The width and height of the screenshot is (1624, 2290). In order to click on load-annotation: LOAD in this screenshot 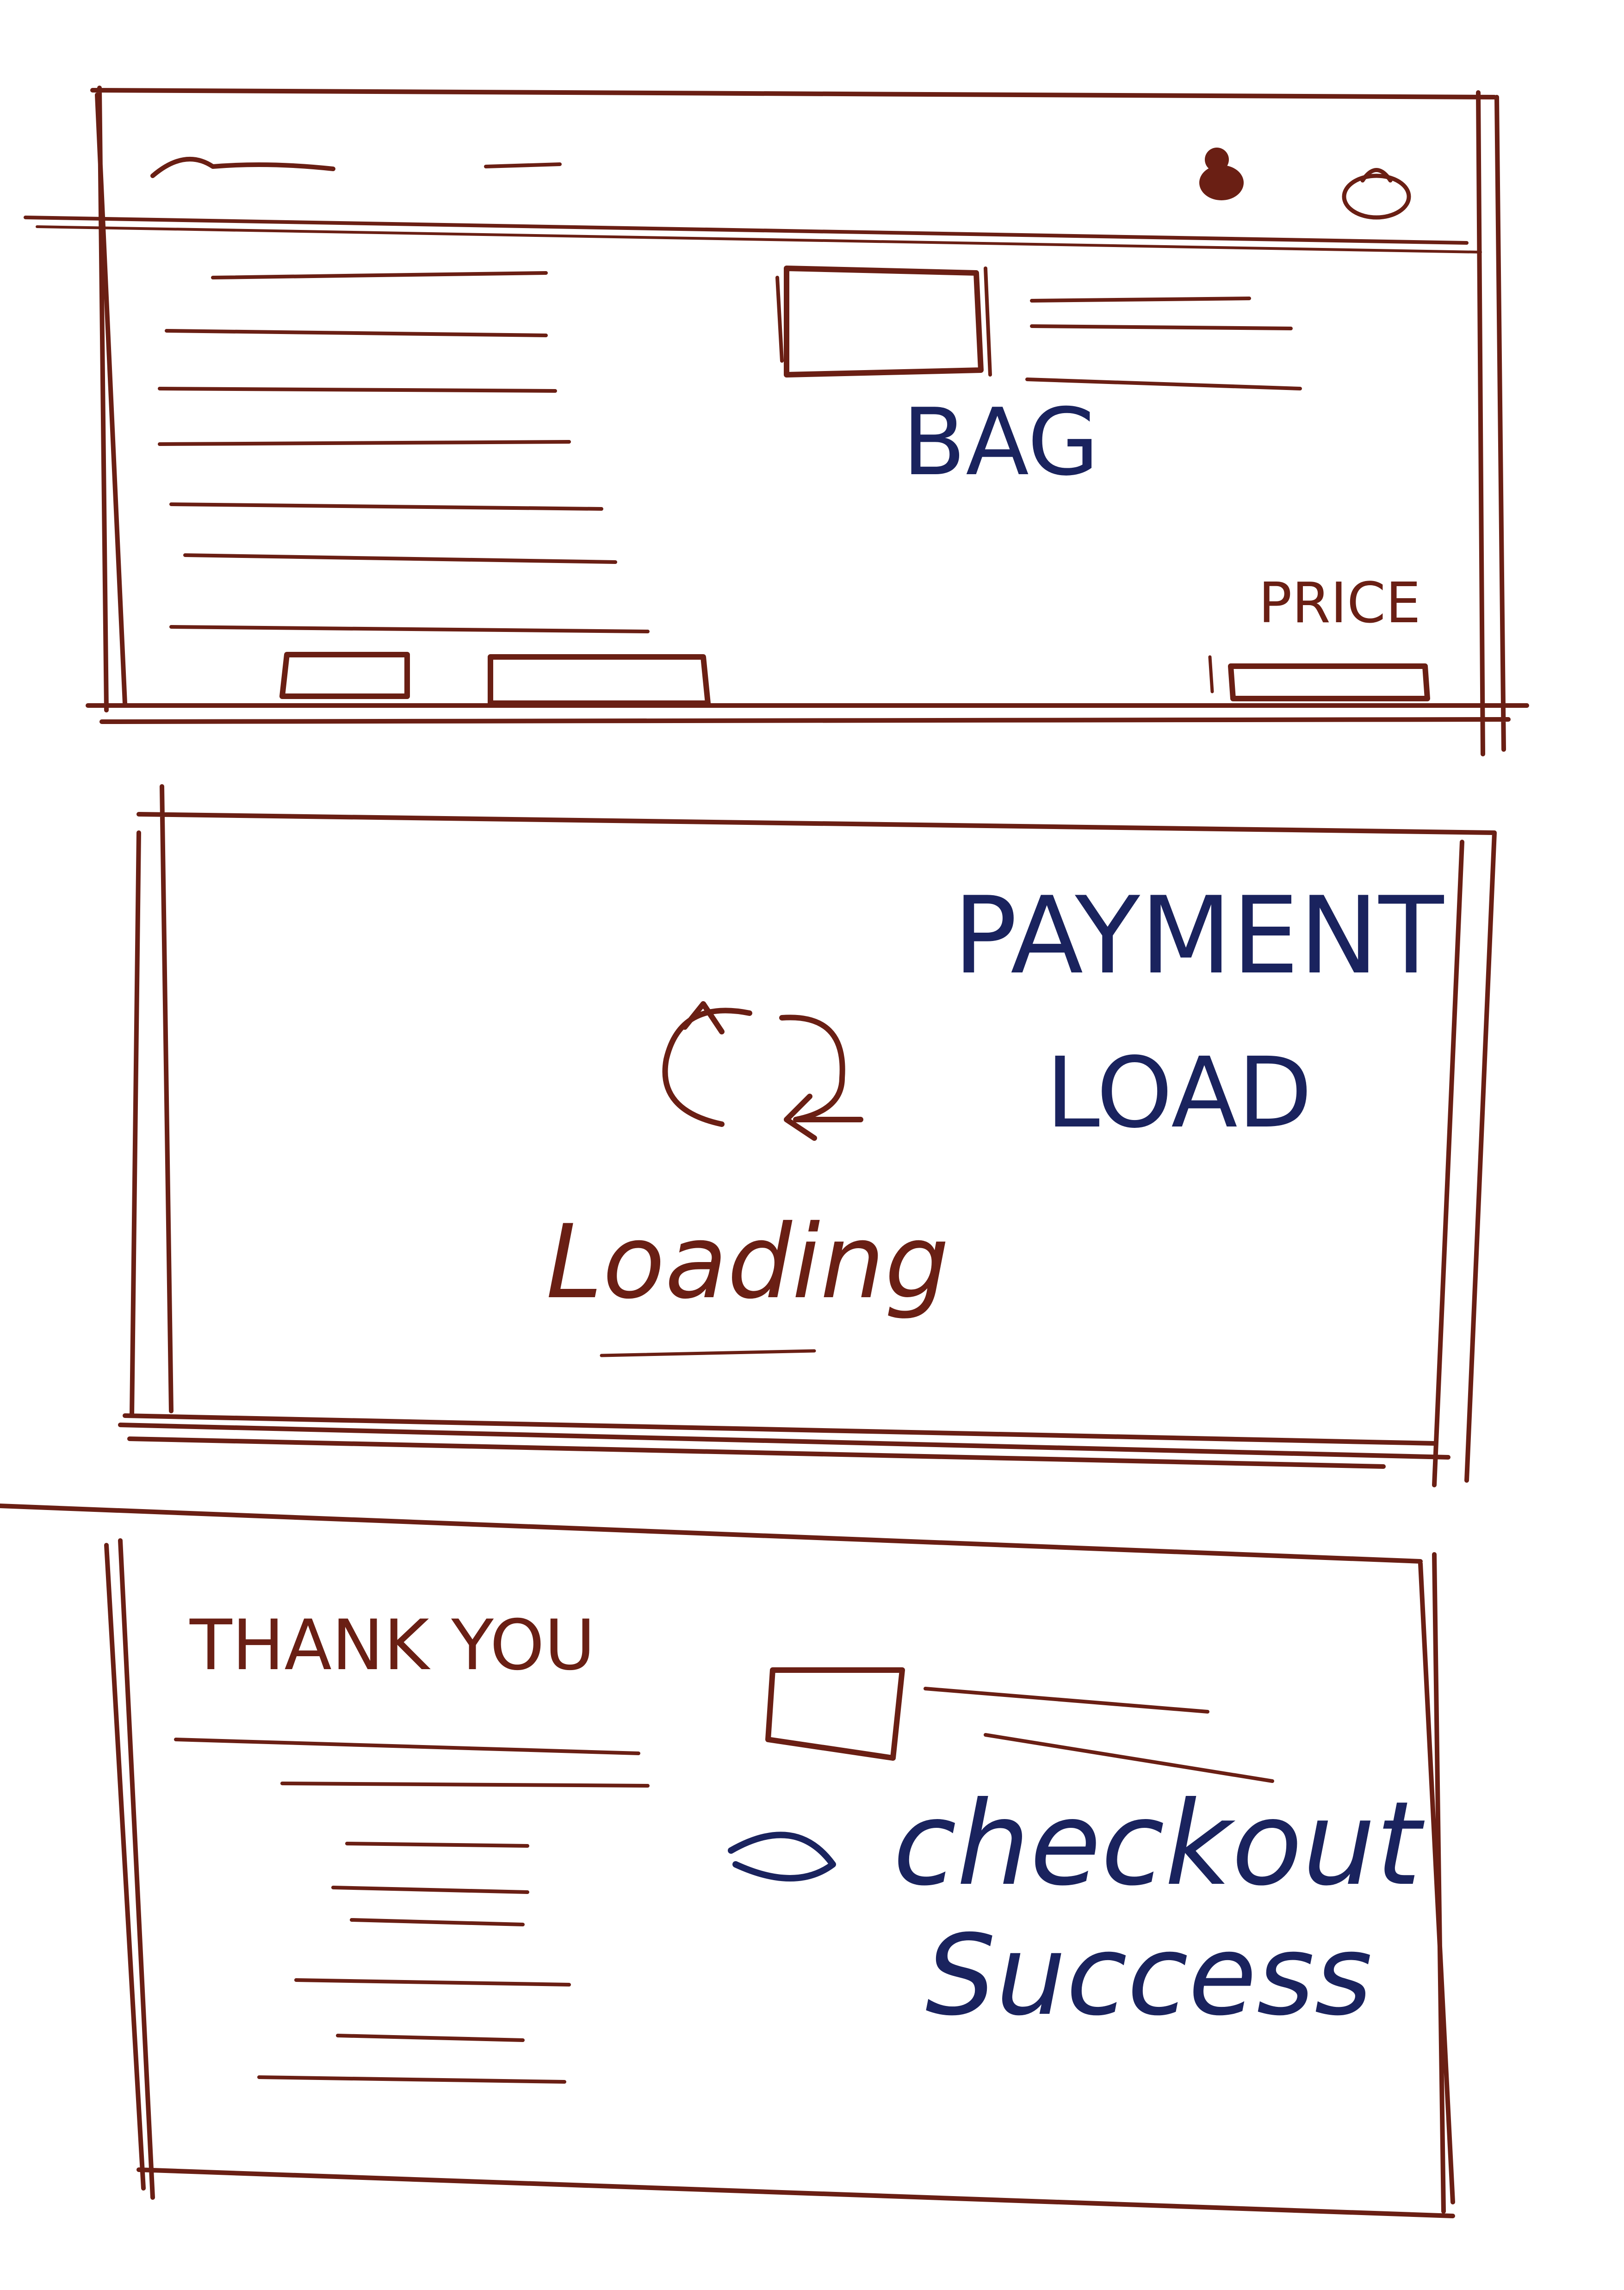, I will do `click(1179, 1093)`.